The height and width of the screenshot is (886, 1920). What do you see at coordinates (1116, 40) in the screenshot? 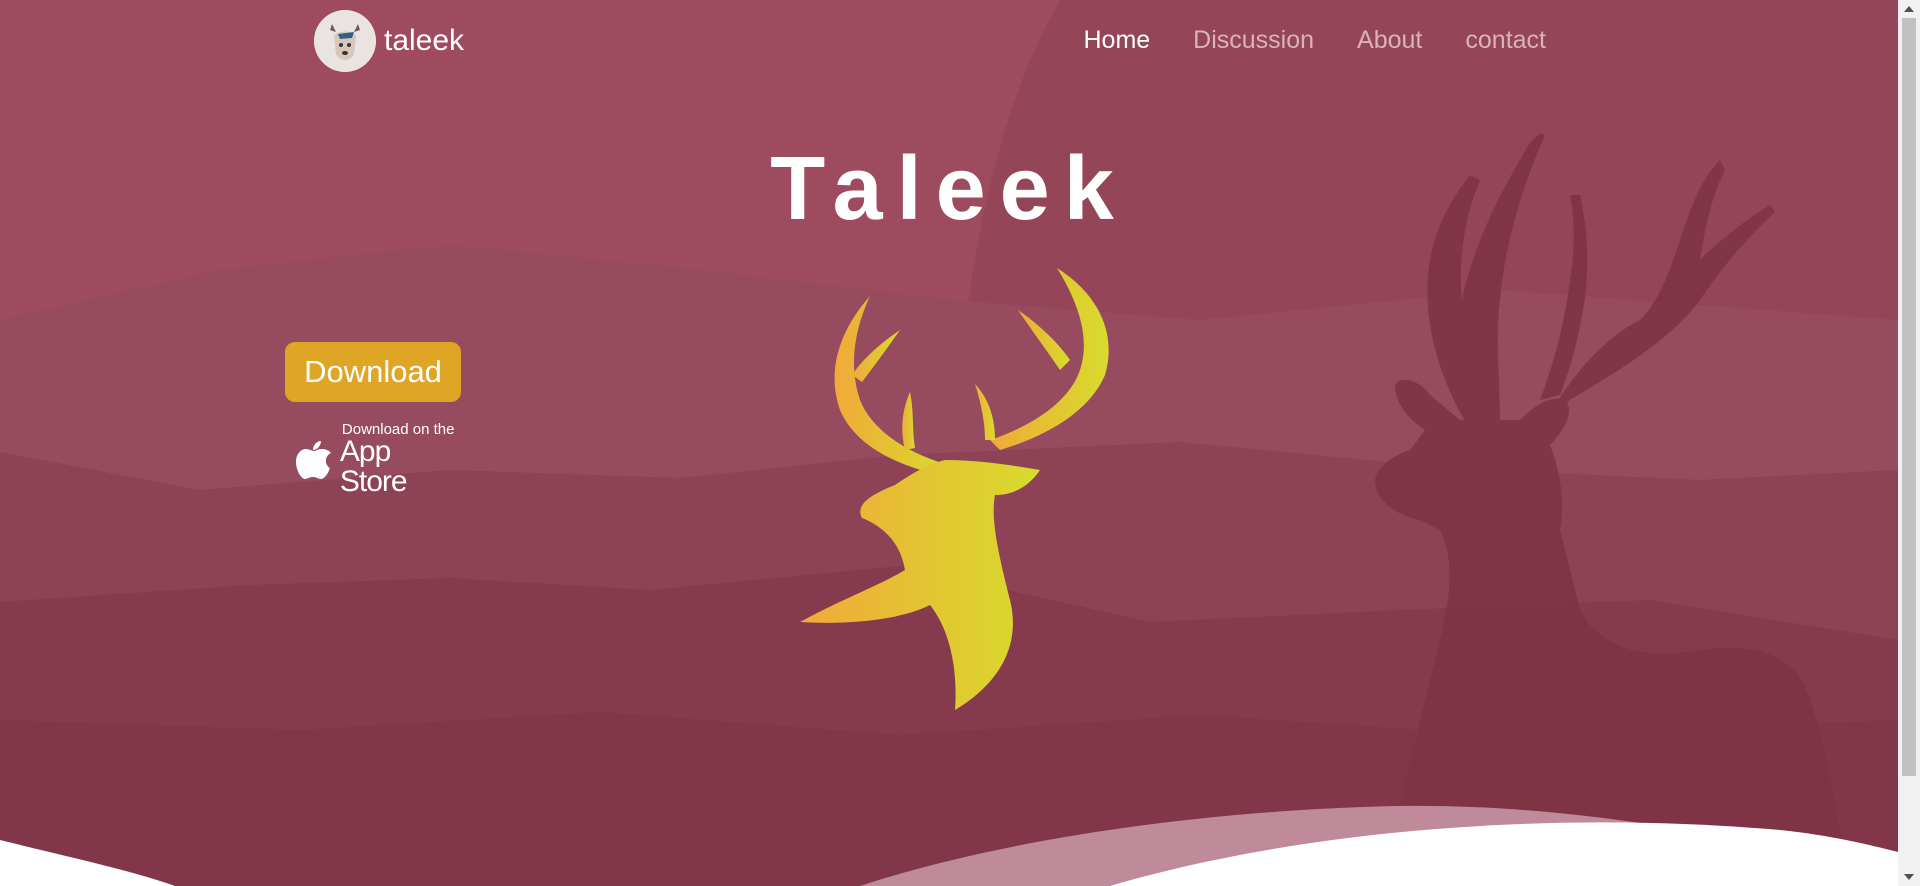
I see `nav-home-link: Home` at bounding box center [1116, 40].